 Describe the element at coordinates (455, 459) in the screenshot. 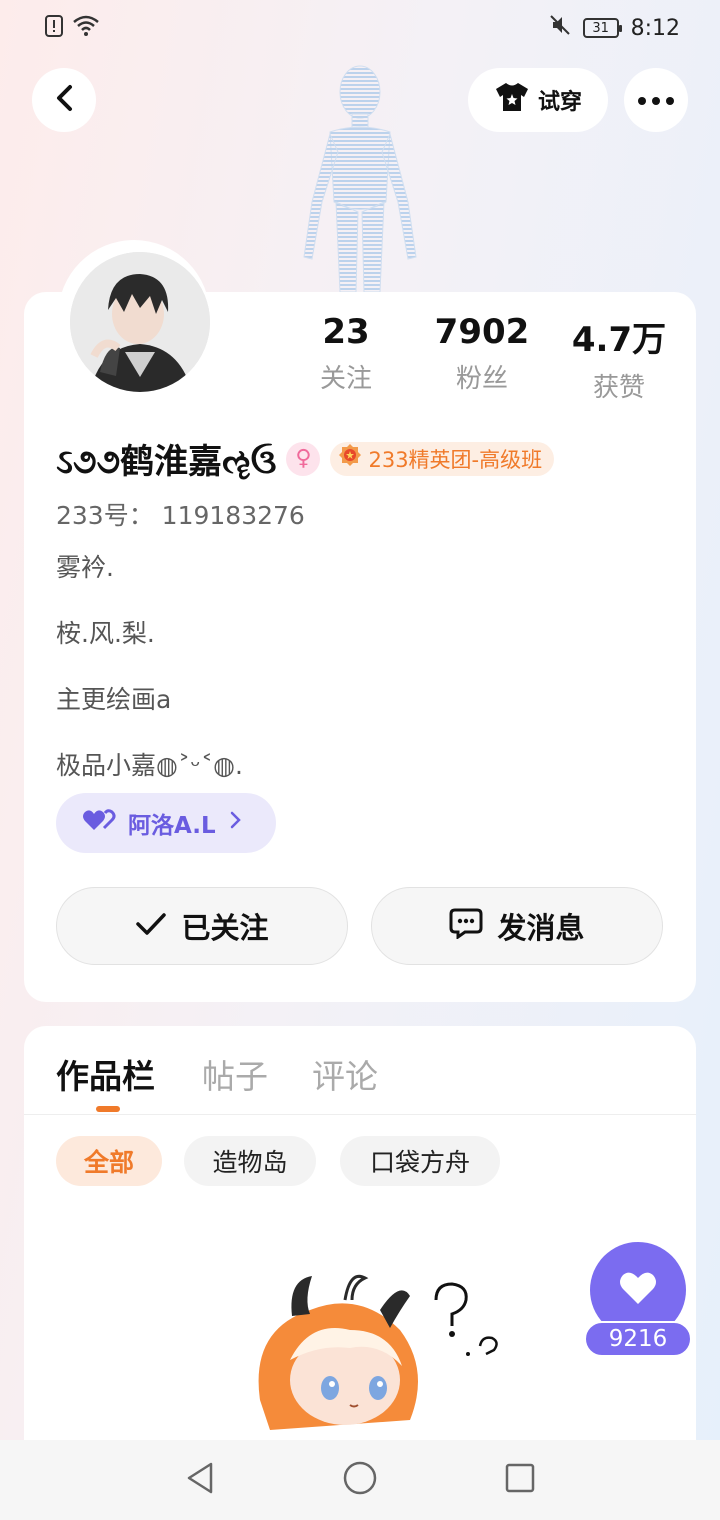

I see `group-badge-label: 233精英团-高级班` at that location.